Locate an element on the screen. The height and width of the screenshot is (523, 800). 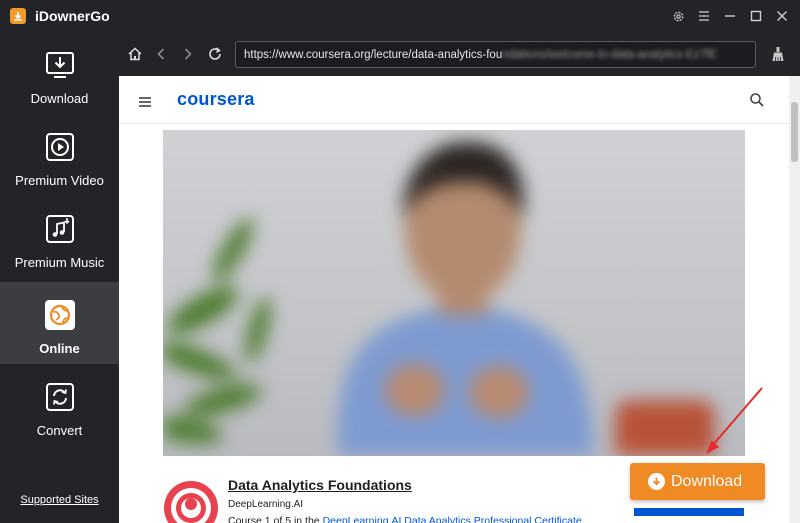
close-icon is located at coordinates (782, 16).